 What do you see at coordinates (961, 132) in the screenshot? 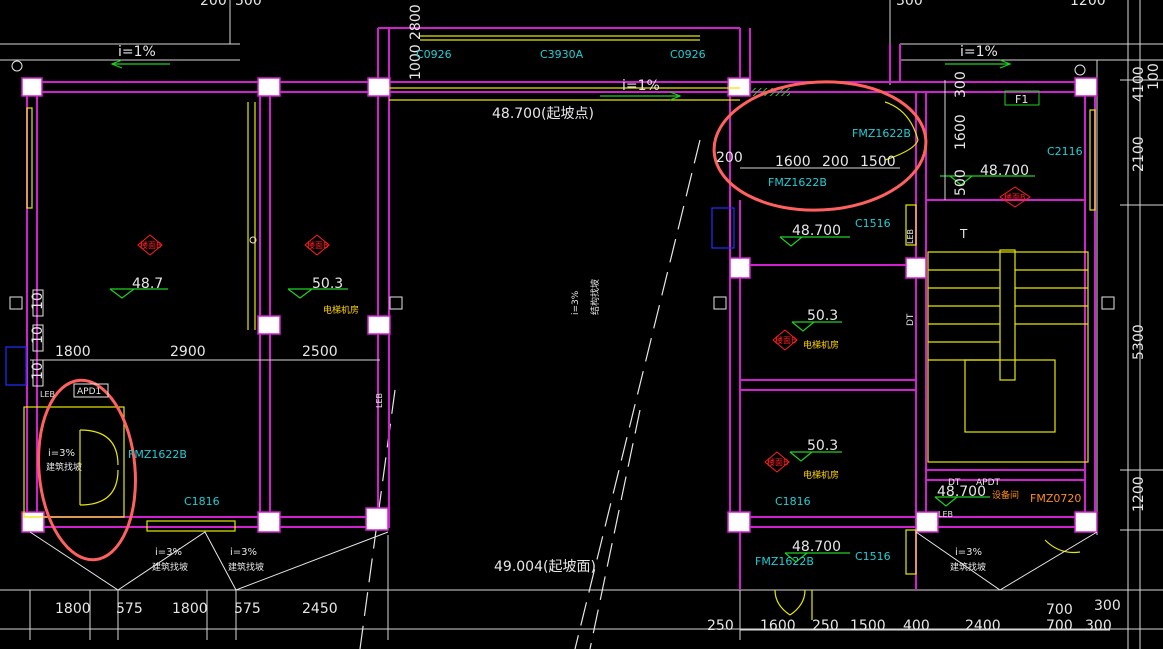
I see `inner-dim-1600v: 1600` at bounding box center [961, 132].